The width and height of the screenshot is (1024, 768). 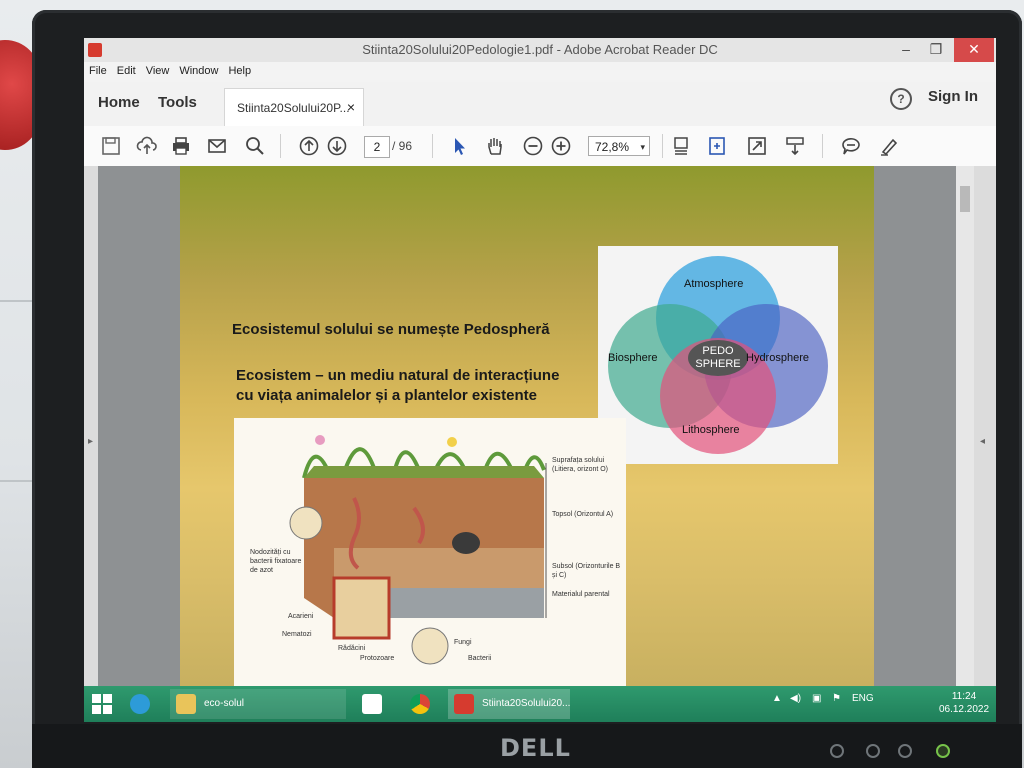 What do you see at coordinates (276, 561) in the screenshot?
I see `soil-label-nodules: Nodozități cu bacterii fixatoare de azot` at bounding box center [276, 561].